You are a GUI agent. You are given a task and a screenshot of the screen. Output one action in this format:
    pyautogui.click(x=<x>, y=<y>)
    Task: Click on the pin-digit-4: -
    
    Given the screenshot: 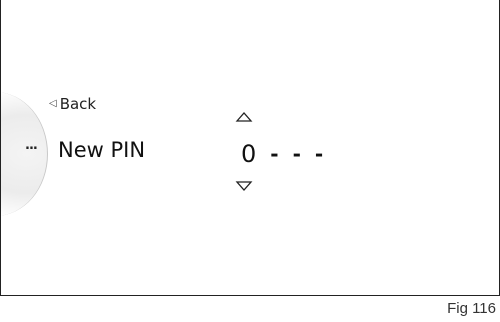 What is the action you would take?
    pyautogui.click(x=319, y=154)
    